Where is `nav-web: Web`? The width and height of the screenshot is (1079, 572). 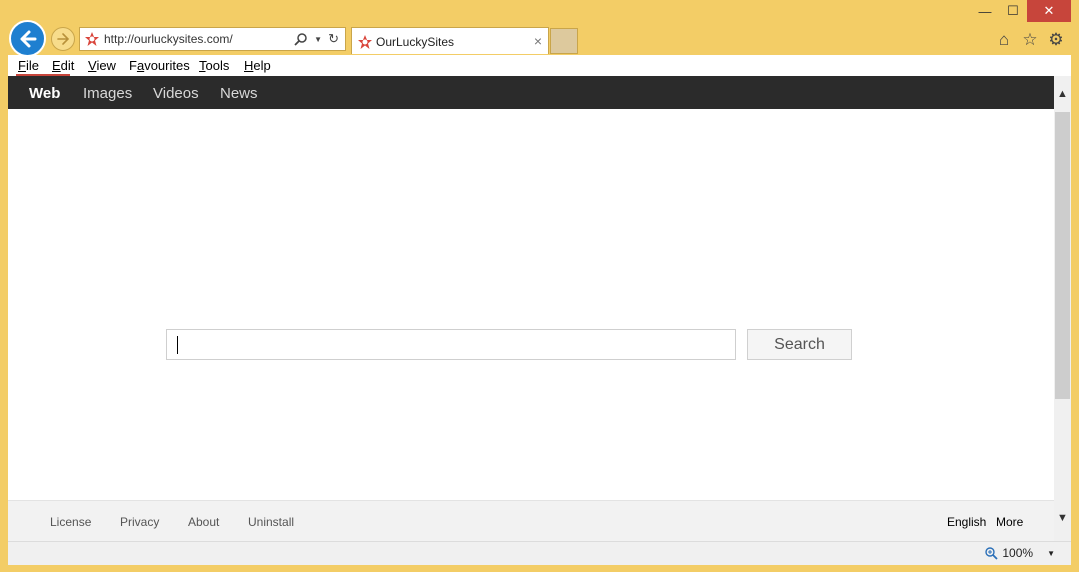 nav-web: Web is located at coordinates (44, 93).